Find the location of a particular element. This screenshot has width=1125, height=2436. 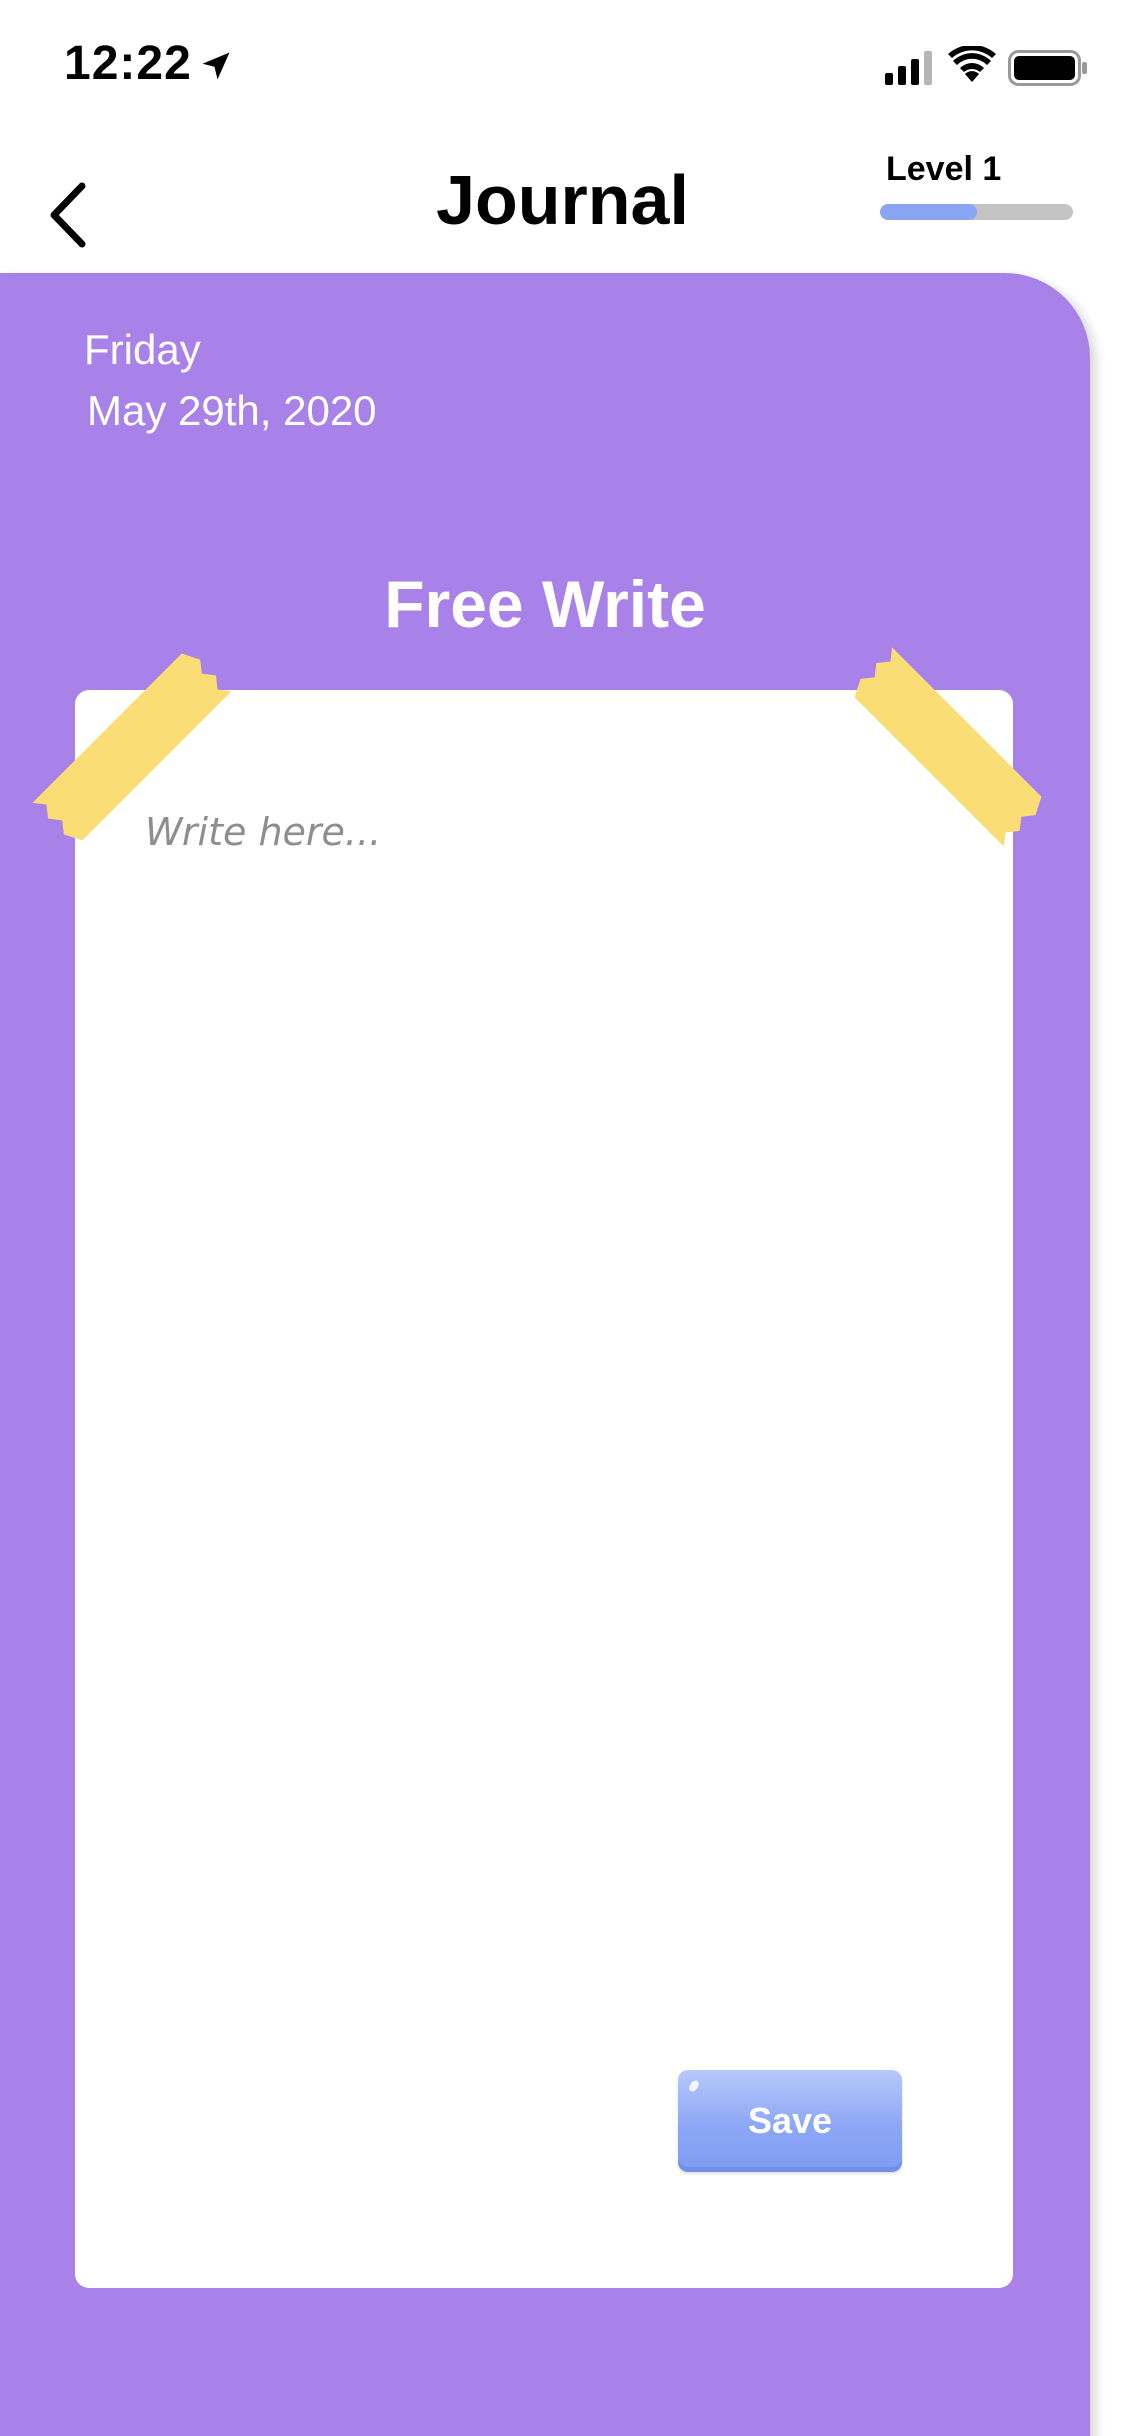

entry-date: May 29th, 2020 is located at coordinates (232, 410).